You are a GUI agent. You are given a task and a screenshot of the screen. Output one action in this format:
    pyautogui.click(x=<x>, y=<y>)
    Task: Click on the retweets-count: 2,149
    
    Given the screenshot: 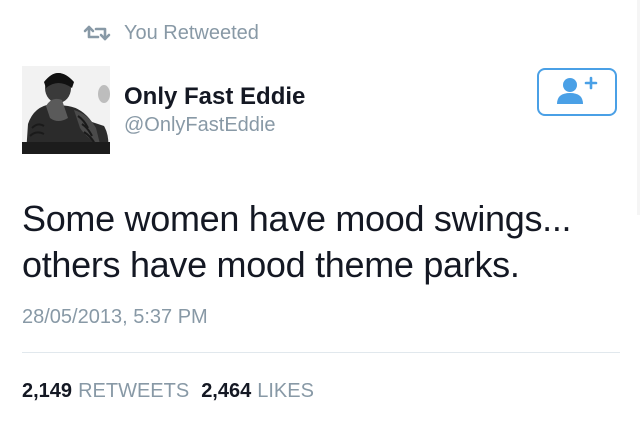 What is the action you would take?
    pyautogui.click(x=47, y=391)
    